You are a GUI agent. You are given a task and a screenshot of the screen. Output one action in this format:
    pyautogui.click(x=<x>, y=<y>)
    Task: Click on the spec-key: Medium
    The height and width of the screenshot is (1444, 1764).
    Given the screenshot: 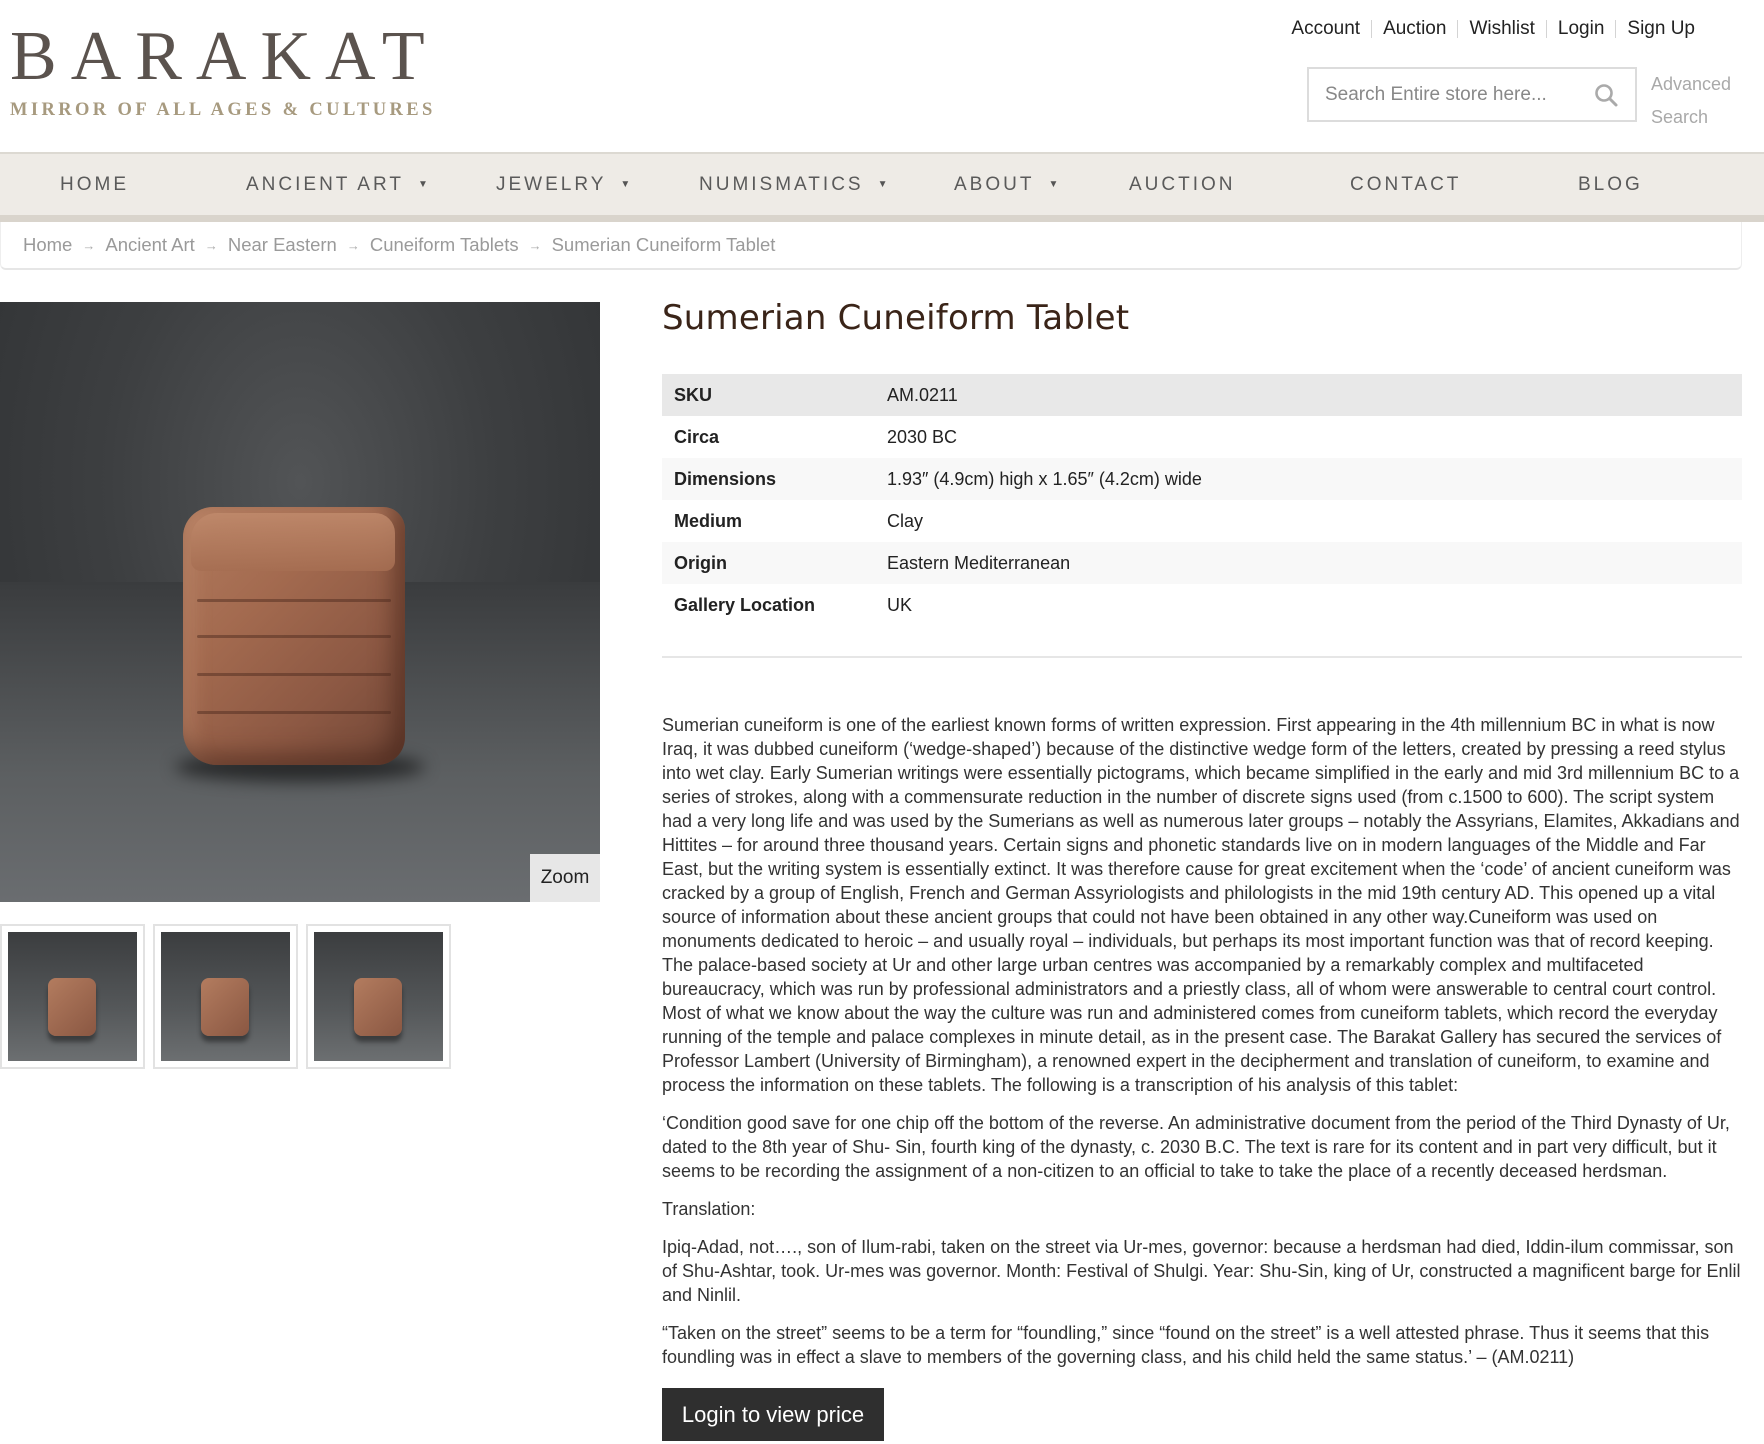 What is the action you would take?
    pyautogui.click(x=708, y=520)
    